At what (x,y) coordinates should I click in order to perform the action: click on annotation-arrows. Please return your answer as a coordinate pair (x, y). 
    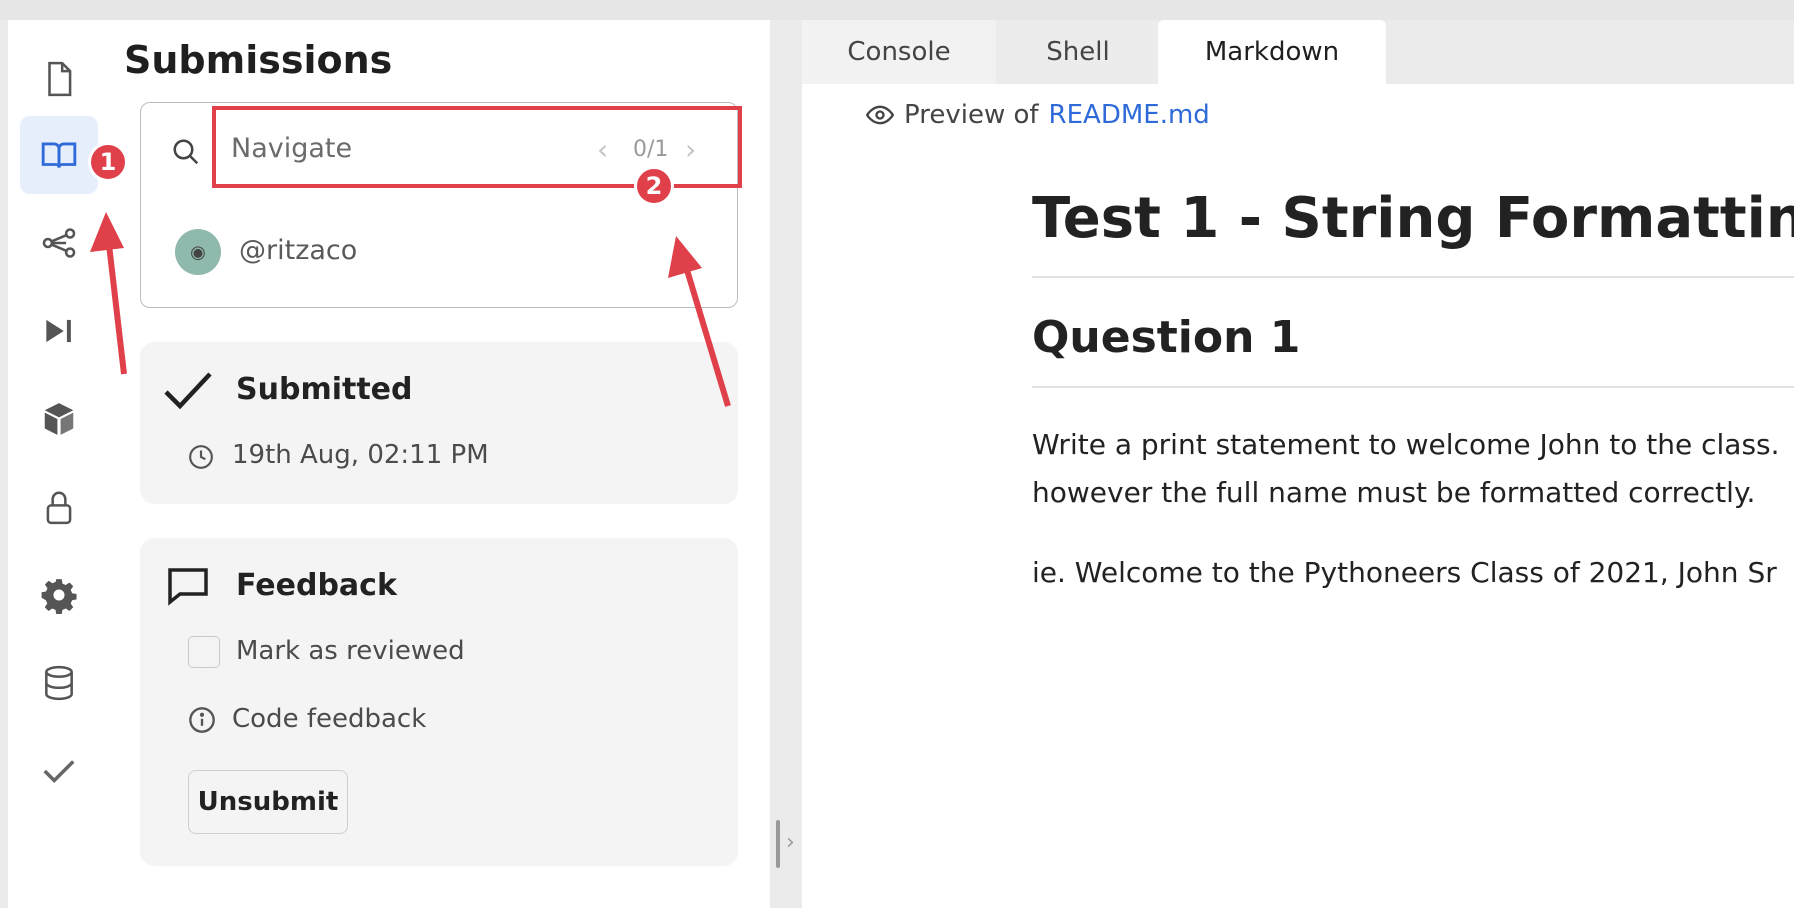
    Looking at the image, I should click on (410, 309).